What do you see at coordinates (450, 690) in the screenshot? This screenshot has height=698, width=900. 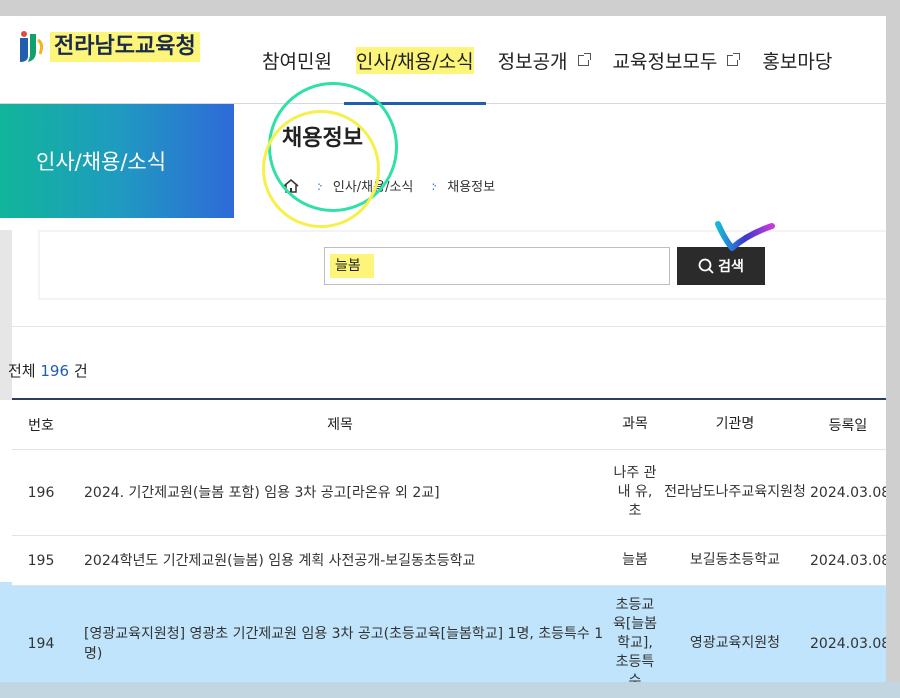 I see `bottom-gray-bar` at bounding box center [450, 690].